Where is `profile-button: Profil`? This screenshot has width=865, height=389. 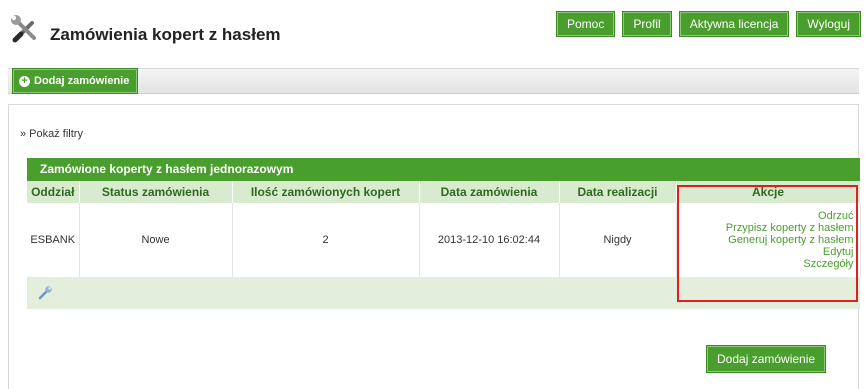 profile-button: Profil is located at coordinates (647, 24).